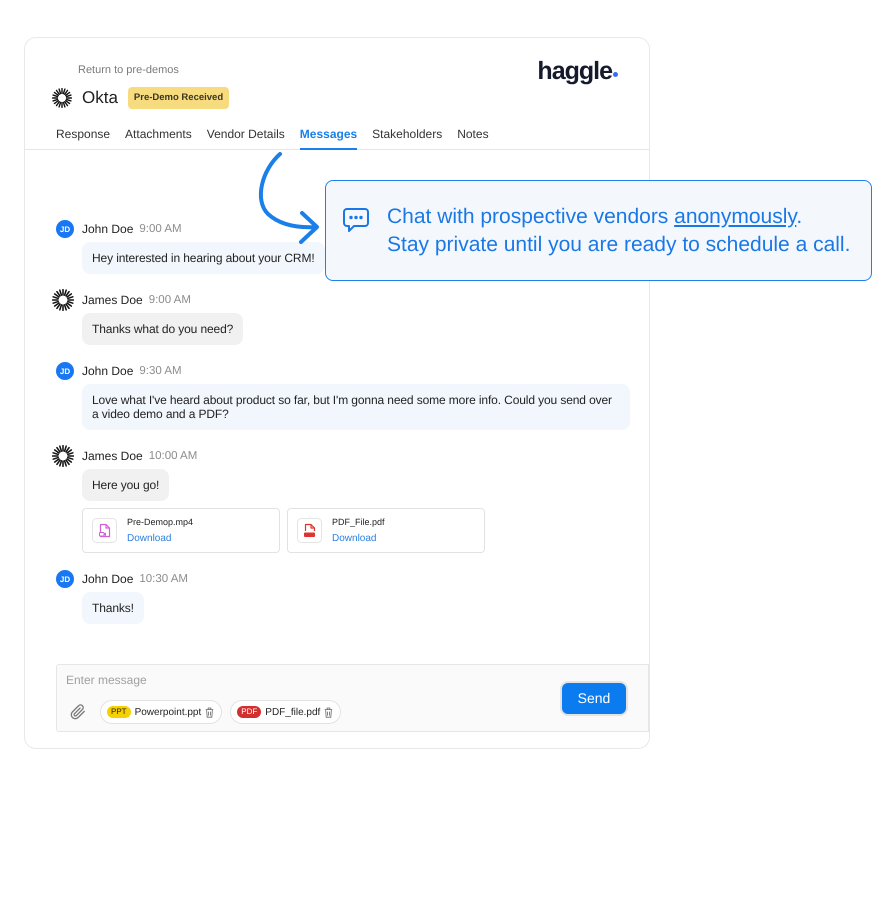  Describe the element at coordinates (179, 98) in the screenshot. I see `status-badge: Pre-Demo Received` at that location.